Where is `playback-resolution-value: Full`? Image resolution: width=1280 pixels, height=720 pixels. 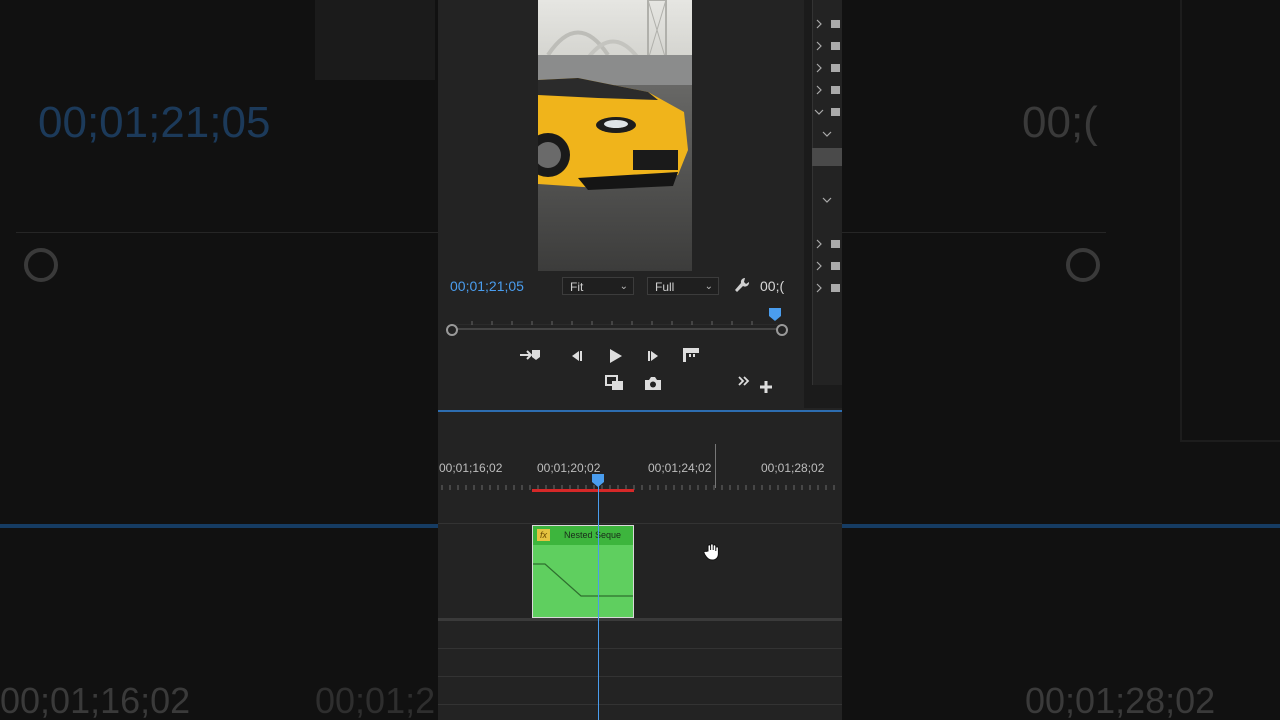
playback-resolution-value: Full is located at coordinates (665, 287).